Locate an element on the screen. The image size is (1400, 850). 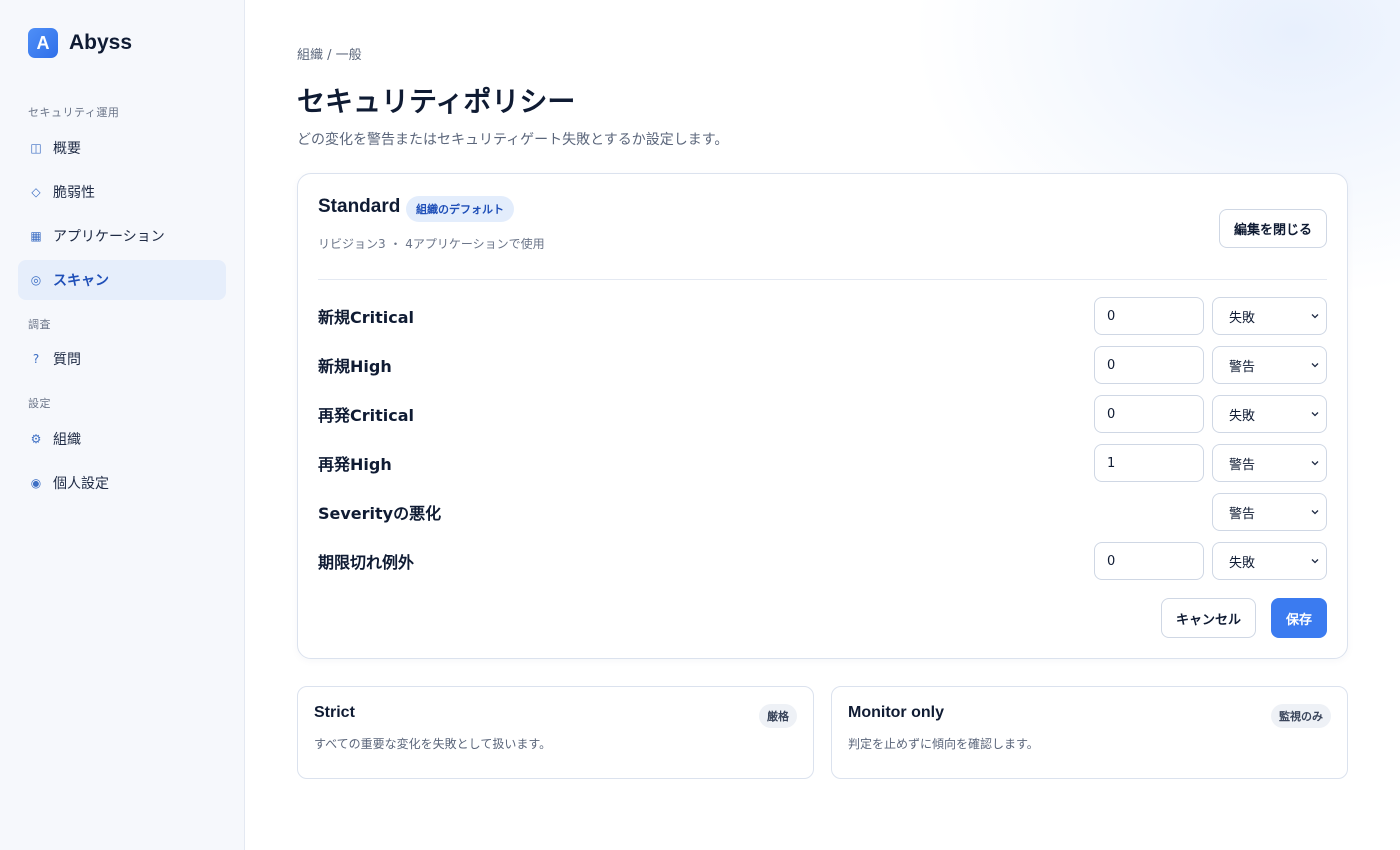
preset-badge: 厳格 is located at coordinates (778, 716).